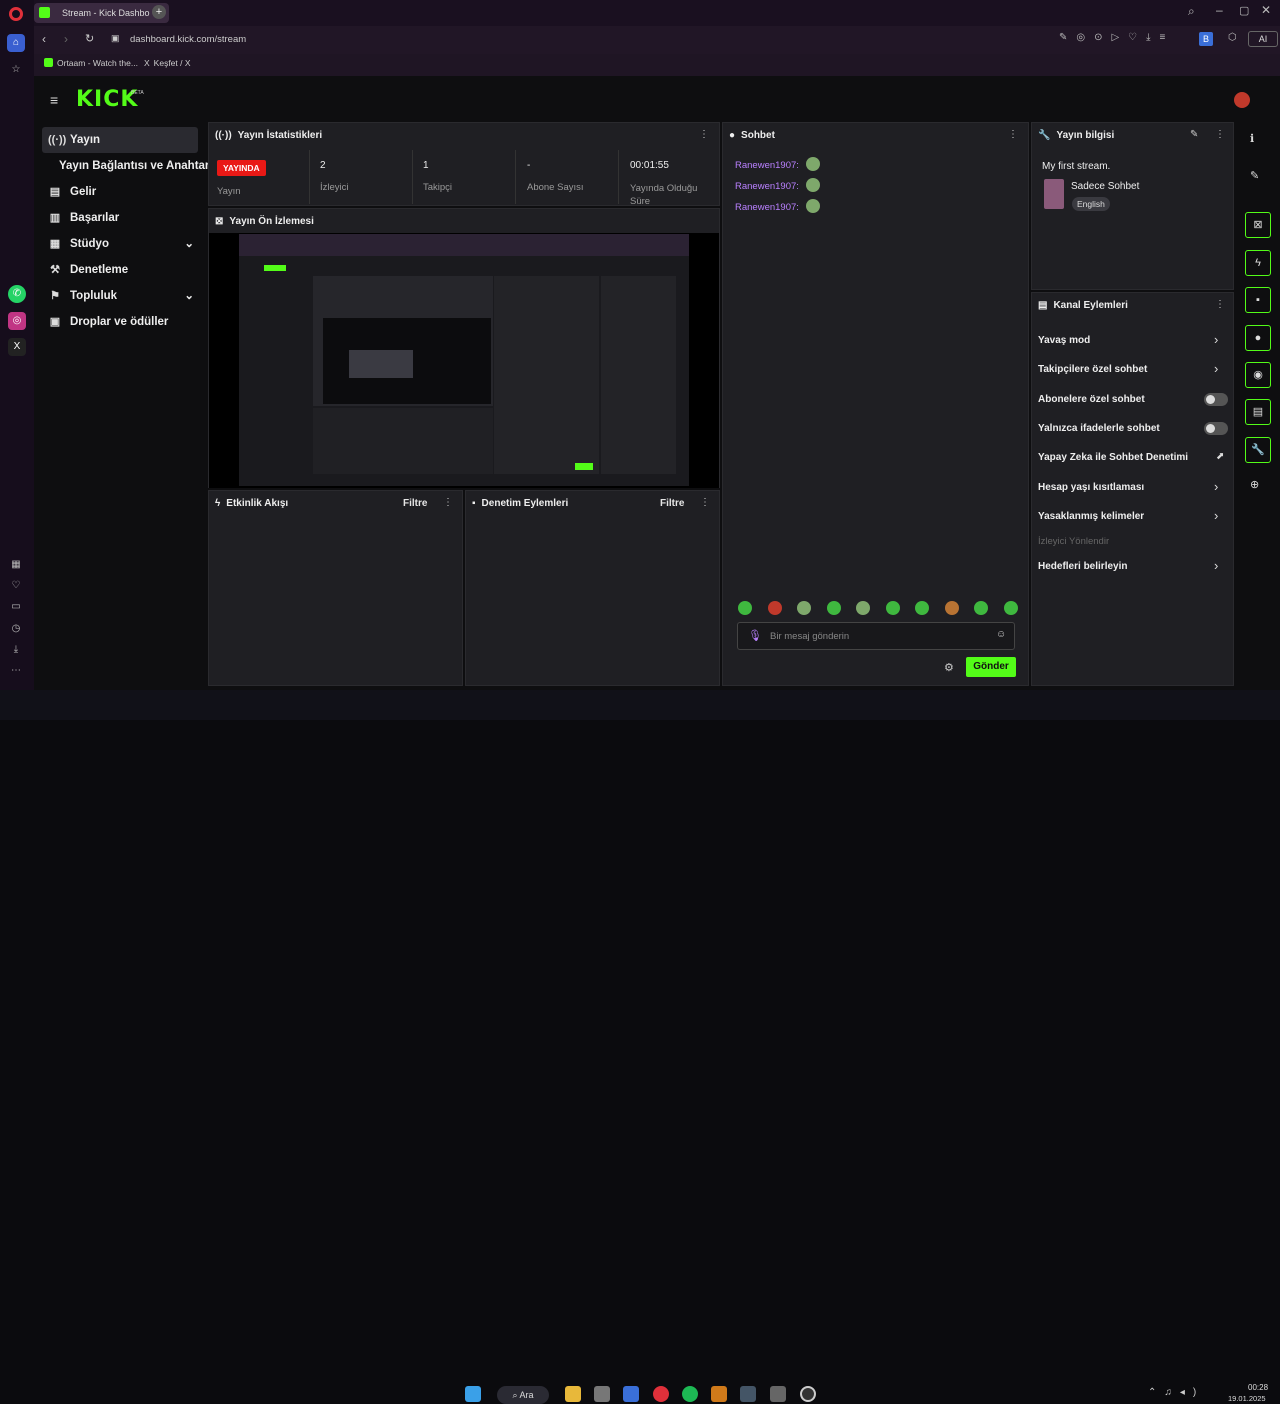  What do you see at coordinates (16, 14) in the screenshot?
I see `opera-logo-icon` at bounding box center [16, 14].